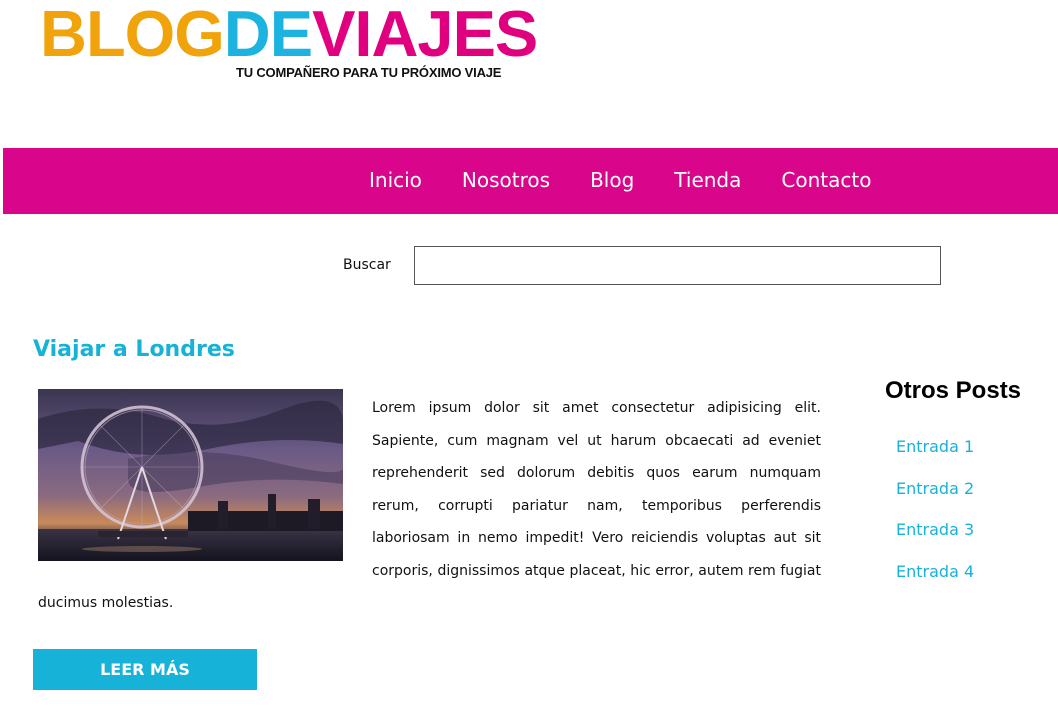  I want to click on nav-item-blog: Blog, so click(612, 180).